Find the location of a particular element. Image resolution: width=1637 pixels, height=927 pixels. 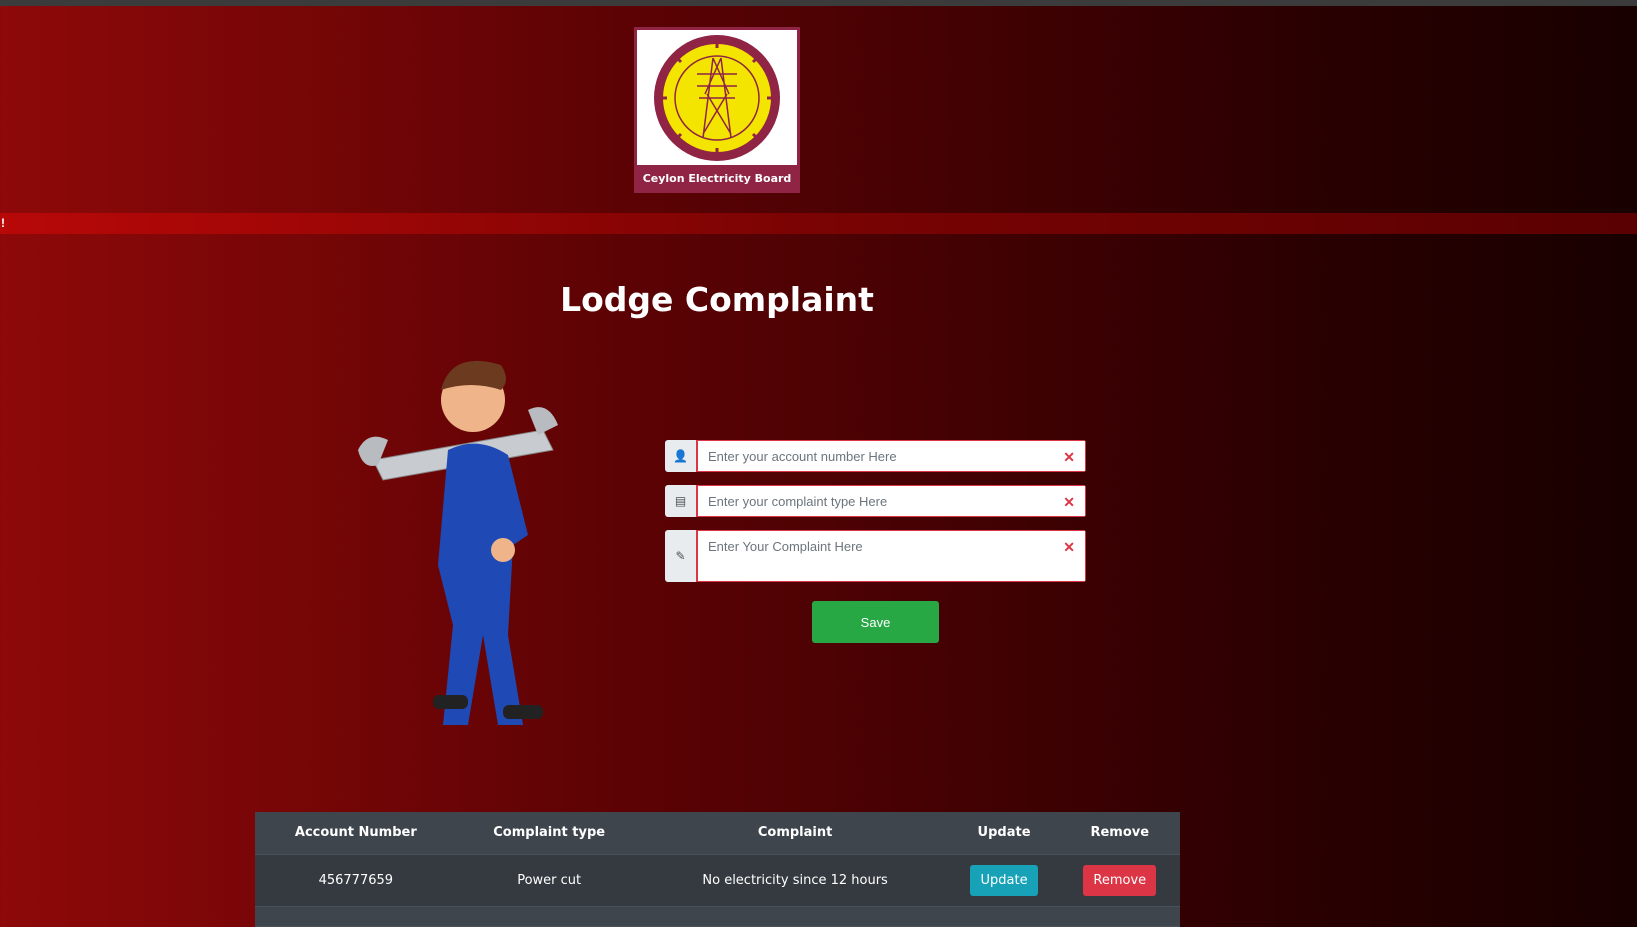

complaint-type-group: ▤ Enter your complaint type Here ✕ is located at coordinates (875, 501).